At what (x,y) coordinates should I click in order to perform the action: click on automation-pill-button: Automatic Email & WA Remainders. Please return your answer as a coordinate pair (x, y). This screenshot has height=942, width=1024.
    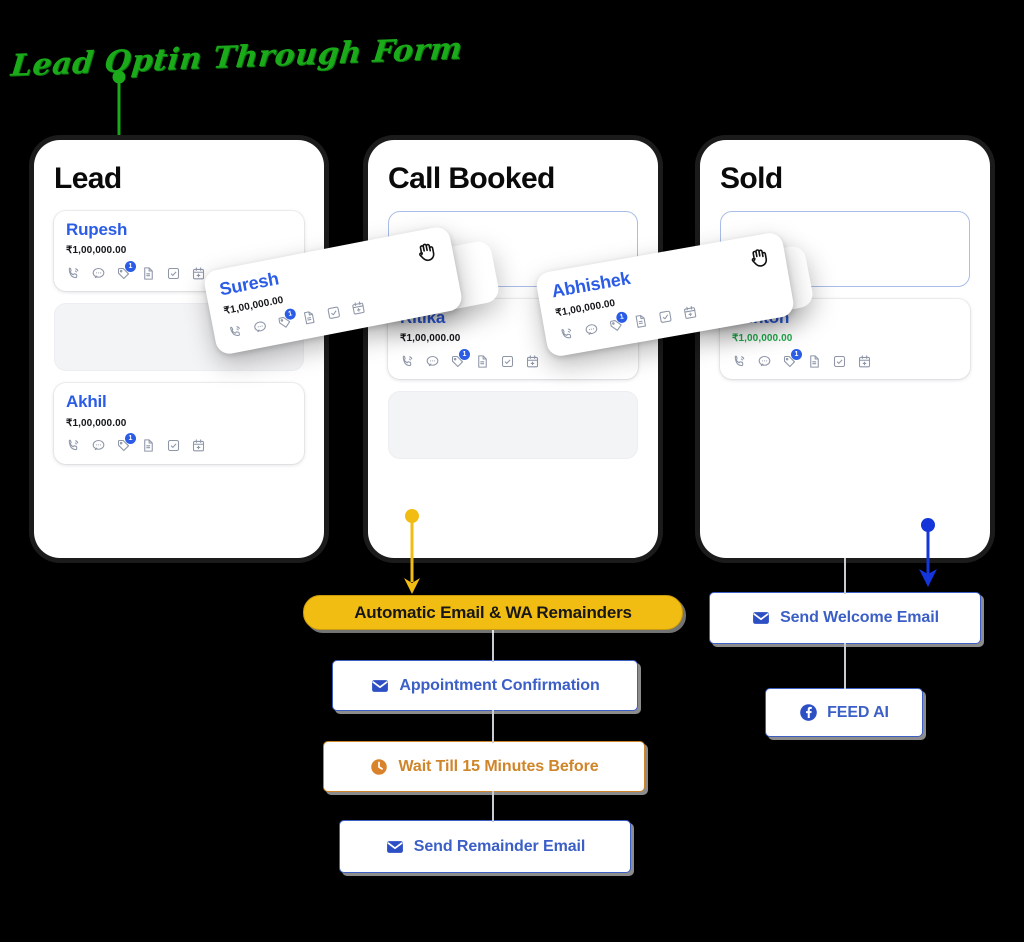
    Looking at the image, I should click on (493, 612).